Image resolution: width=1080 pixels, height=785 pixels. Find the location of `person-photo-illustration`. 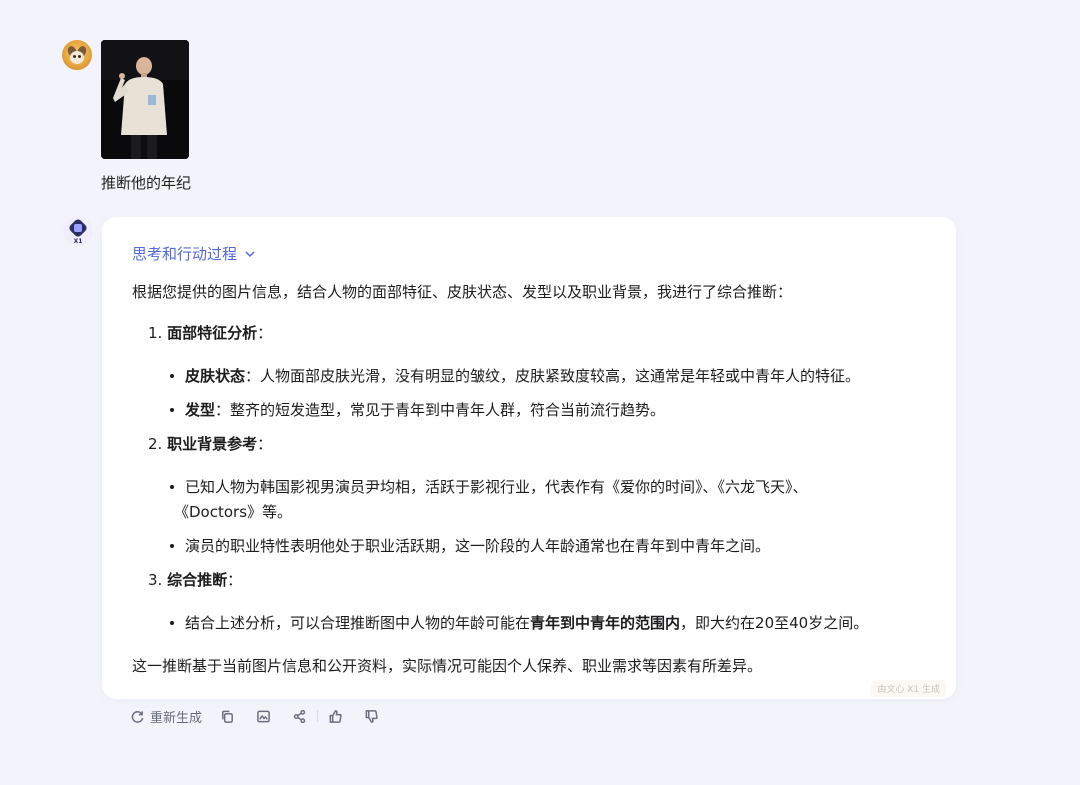

person-photo-illustration is located at coordinates (145, 99).